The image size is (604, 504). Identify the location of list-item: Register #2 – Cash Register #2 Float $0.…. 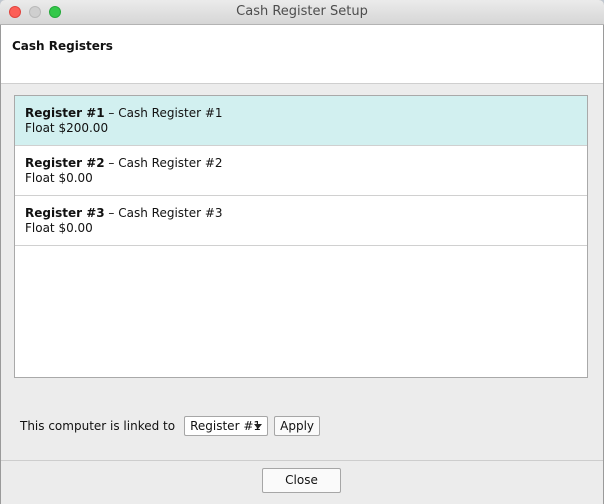
(301, 171).